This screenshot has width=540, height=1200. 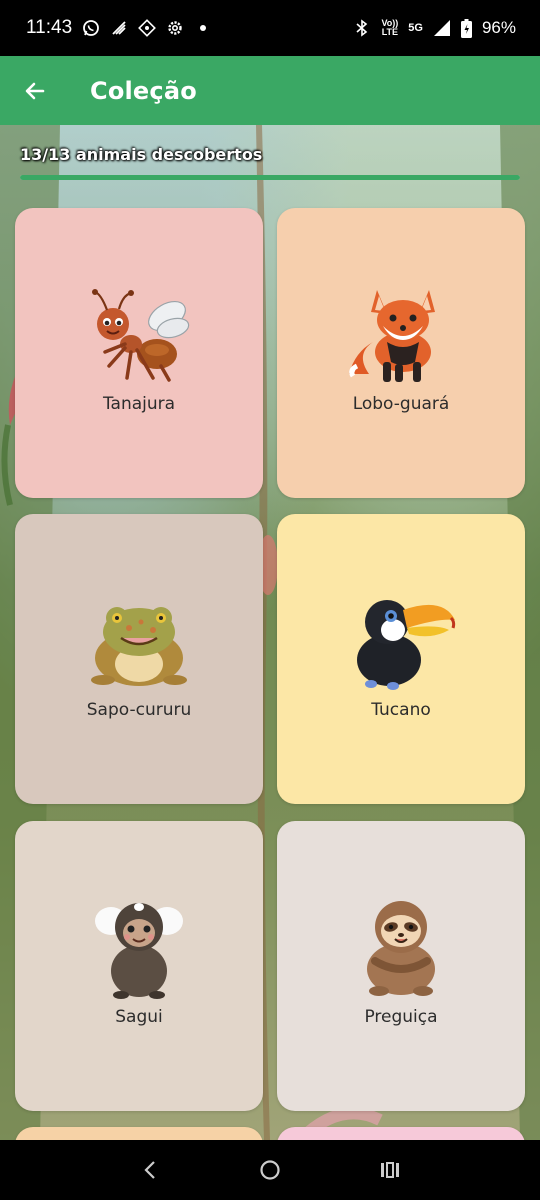 I want to click on data-saver-icon, so click(x=147, y=28).